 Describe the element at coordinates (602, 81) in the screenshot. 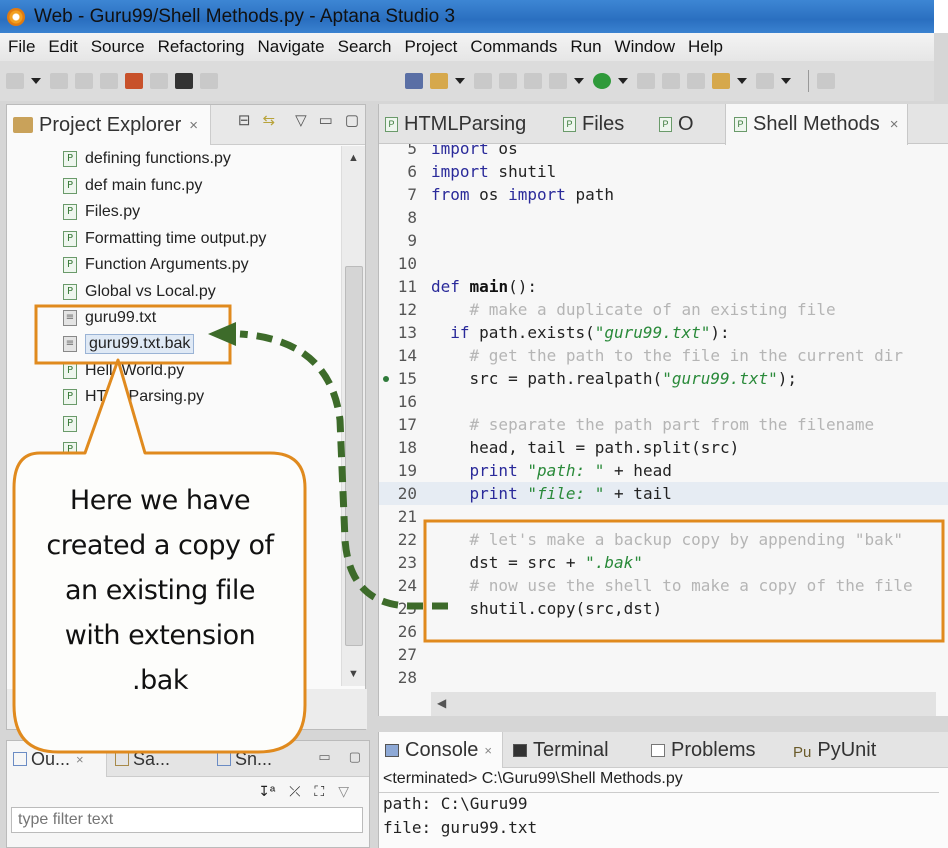

I see `run-icon` at that location.